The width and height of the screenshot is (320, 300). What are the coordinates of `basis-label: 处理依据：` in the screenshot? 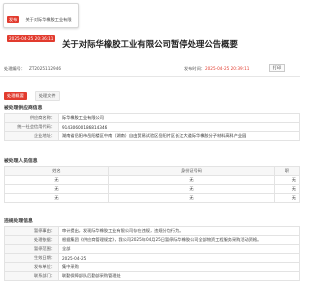 It's located at (31, 240).